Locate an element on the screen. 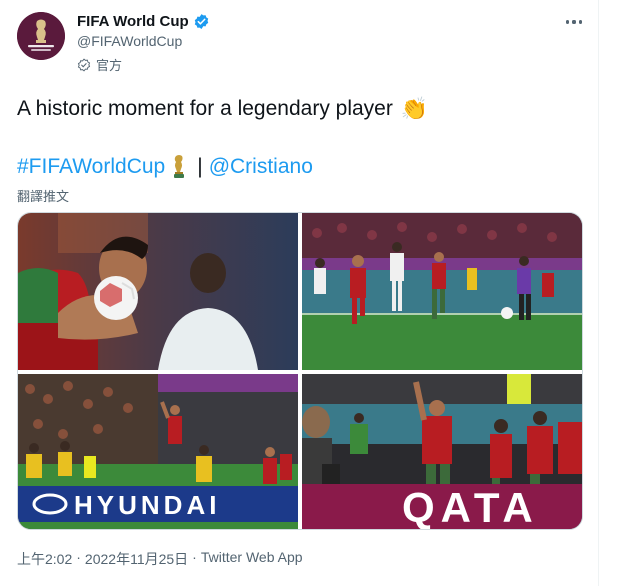 Image resolution: width=624 pixels, height=586 pixels. tweet-date: 2022年11月25日 is located at coordinates (136, 559).